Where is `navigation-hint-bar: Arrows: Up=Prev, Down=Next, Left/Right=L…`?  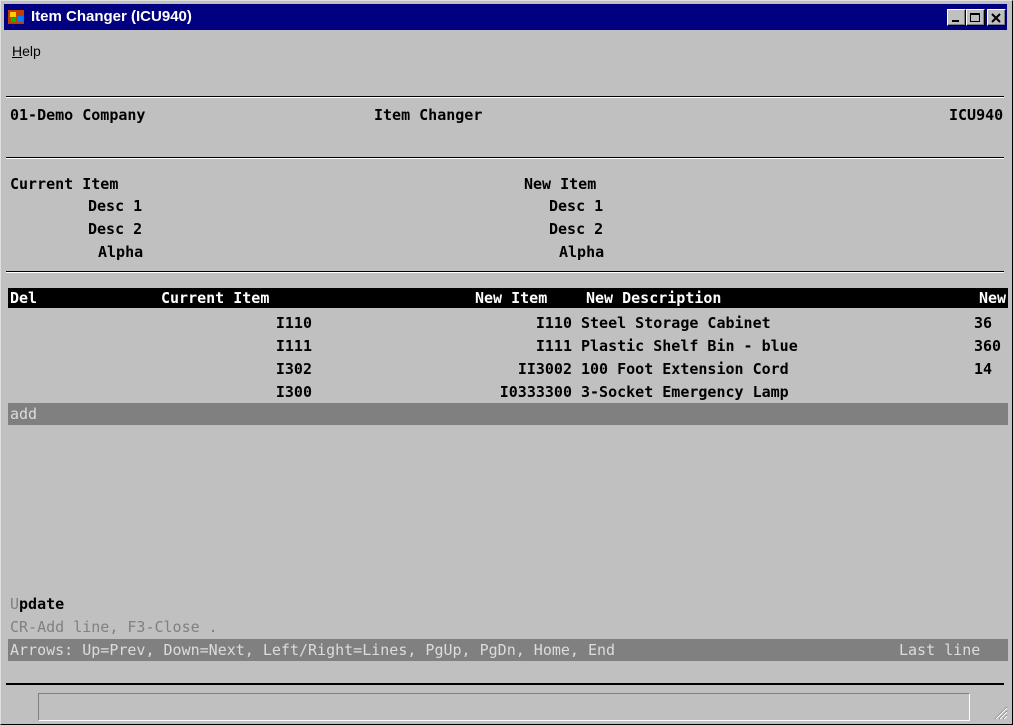 navigation-hint-bar: Arrows: Up=Prev, Down=Next, Left/Right=L… is located at coordinates (508, 650).